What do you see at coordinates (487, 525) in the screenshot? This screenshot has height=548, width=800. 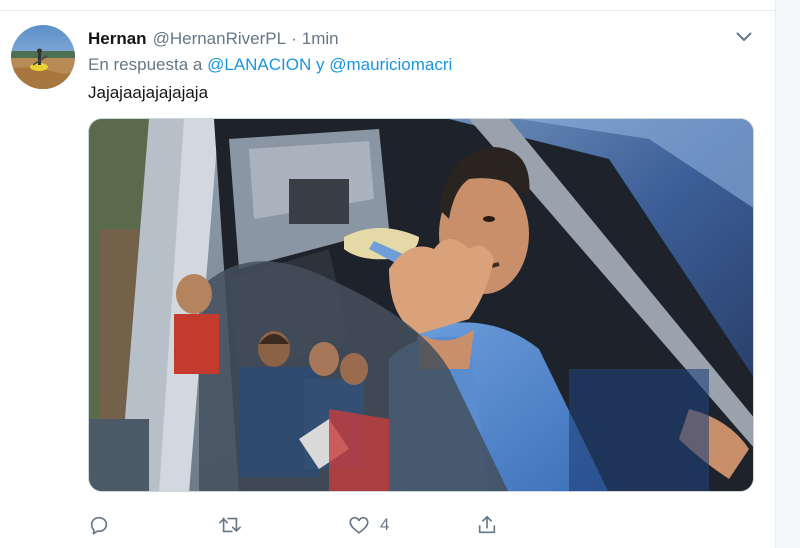 I see `share-icon` at bounding box center [487, 525].